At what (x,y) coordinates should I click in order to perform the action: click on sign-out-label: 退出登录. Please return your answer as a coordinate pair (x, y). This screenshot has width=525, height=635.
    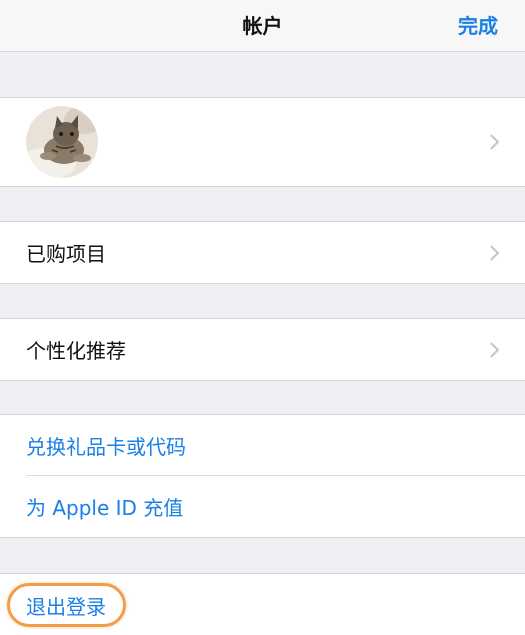
    Looking at the image, I should click on (66, 606).